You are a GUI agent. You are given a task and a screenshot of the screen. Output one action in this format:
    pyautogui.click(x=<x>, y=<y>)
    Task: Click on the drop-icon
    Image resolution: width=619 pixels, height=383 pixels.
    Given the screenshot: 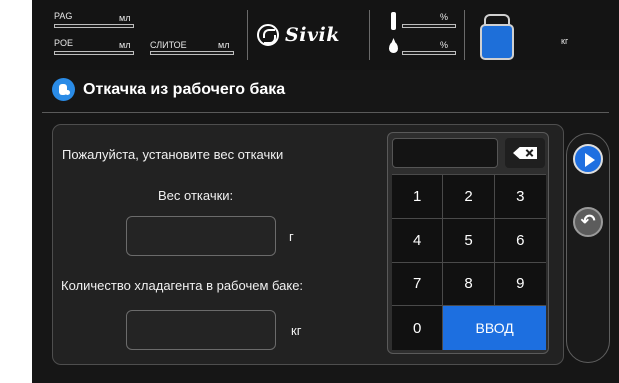 What is the action you would take?
    pyautogui.click(x=393, y=47)
    